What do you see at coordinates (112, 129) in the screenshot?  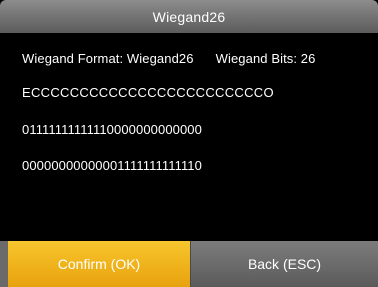 I see `even-parity-mask: 01111111111110000000000000` at bounding box center [112, 129].